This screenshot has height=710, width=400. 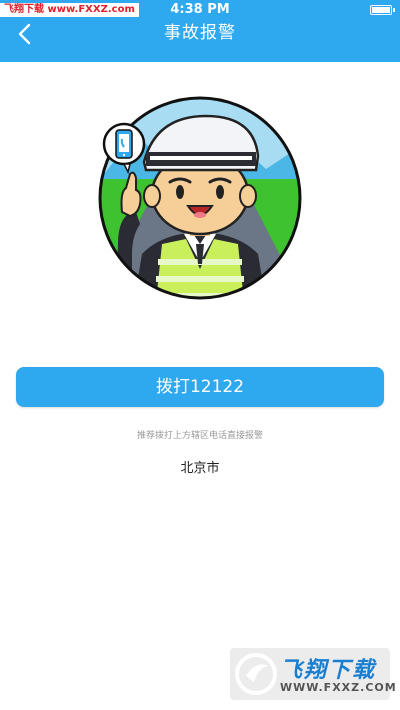 I want to click on battery-icon, so click(x=382, y=10).